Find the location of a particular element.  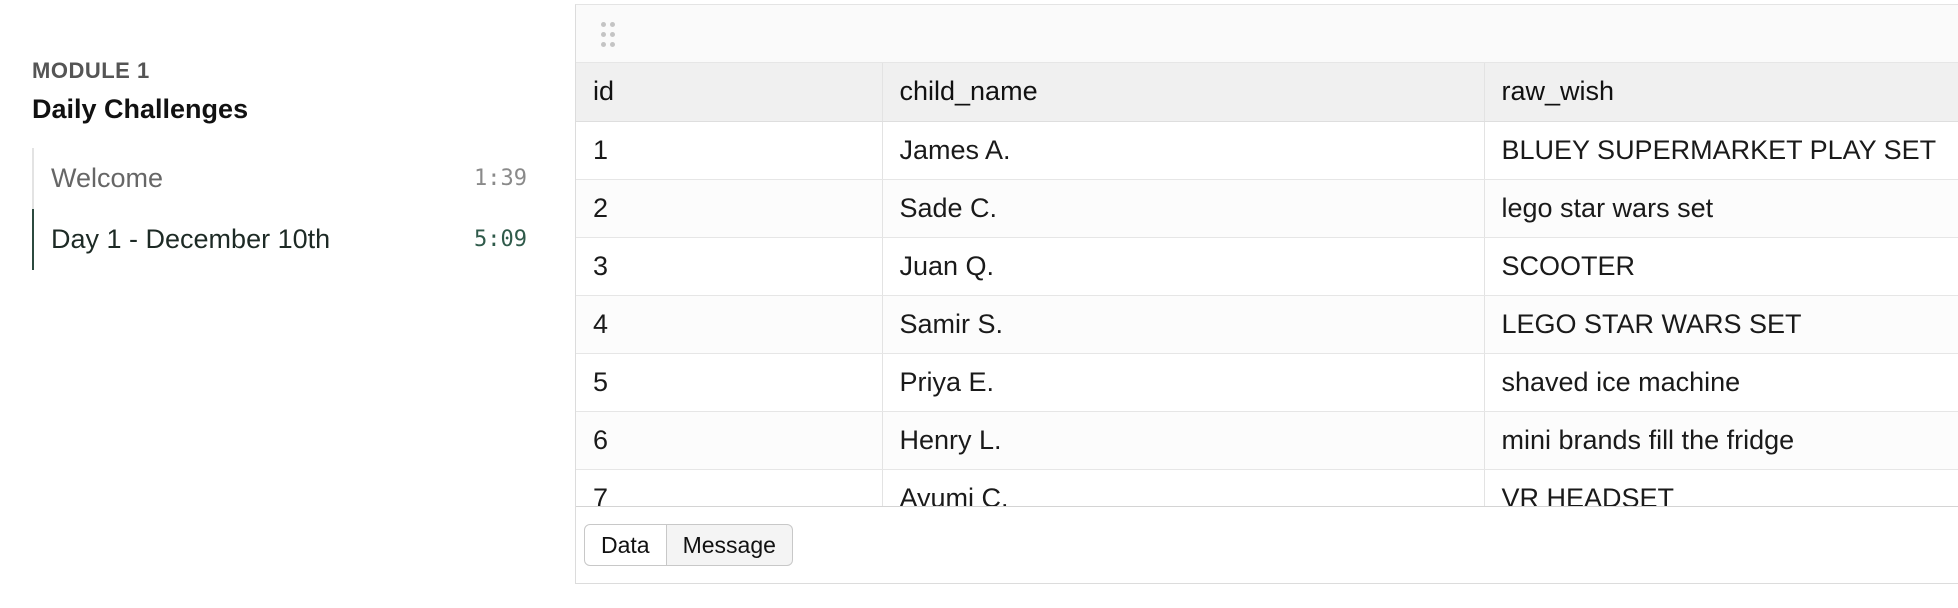

cell-id: 5 is located at coordinates (729, 382).